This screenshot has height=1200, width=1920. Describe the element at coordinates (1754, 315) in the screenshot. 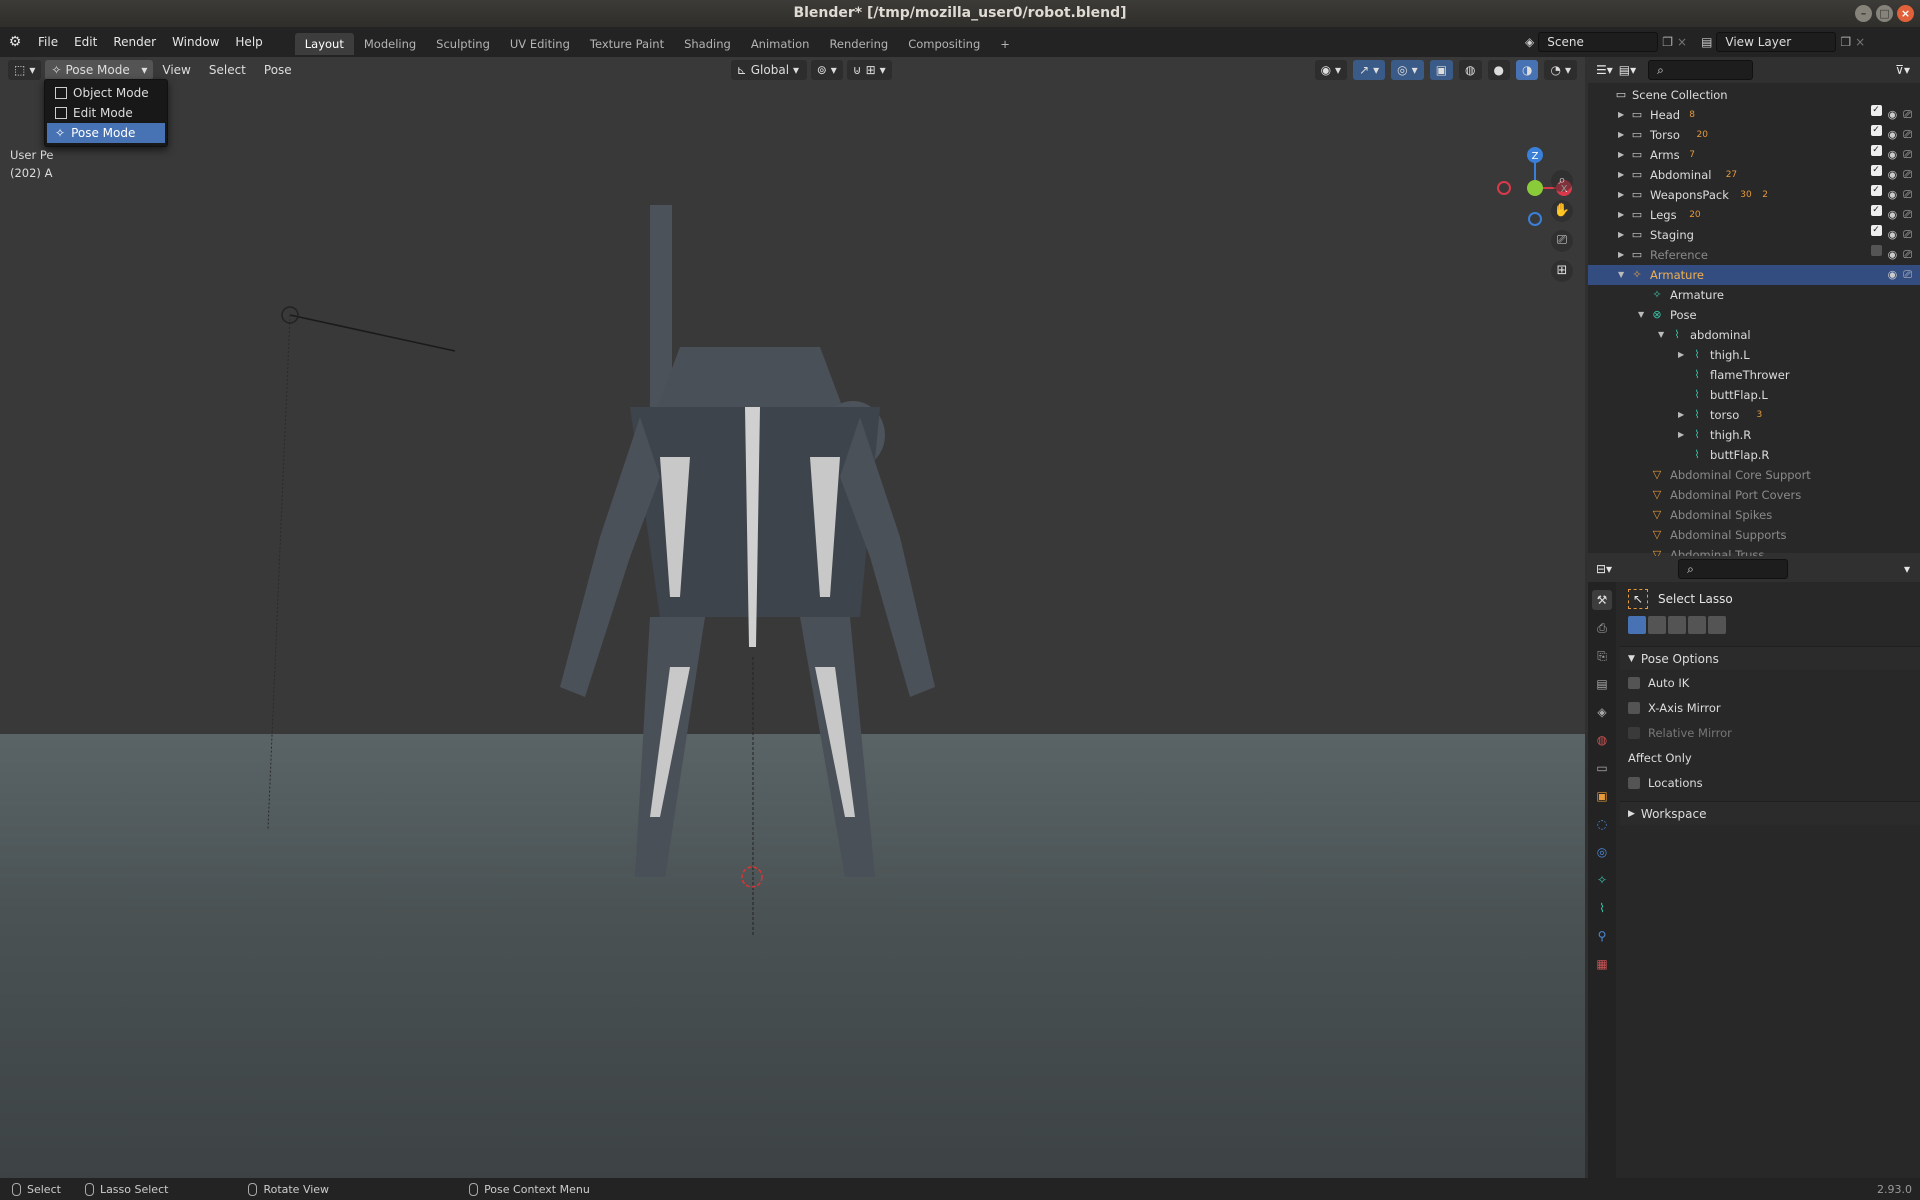

I see `outliner-row-pose: ▼ ⊗ Pose` at that location.